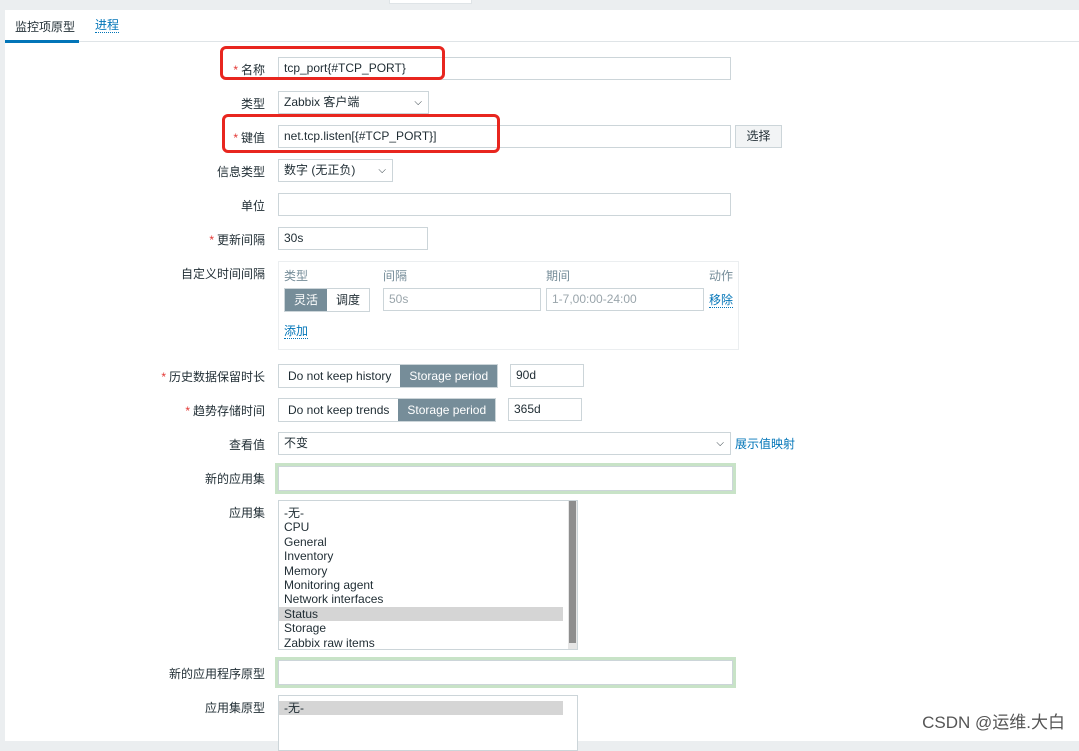 The width and height of the screenshot is (1079, 751). I want to click on new-app-prototype-field, so click(505, 672).